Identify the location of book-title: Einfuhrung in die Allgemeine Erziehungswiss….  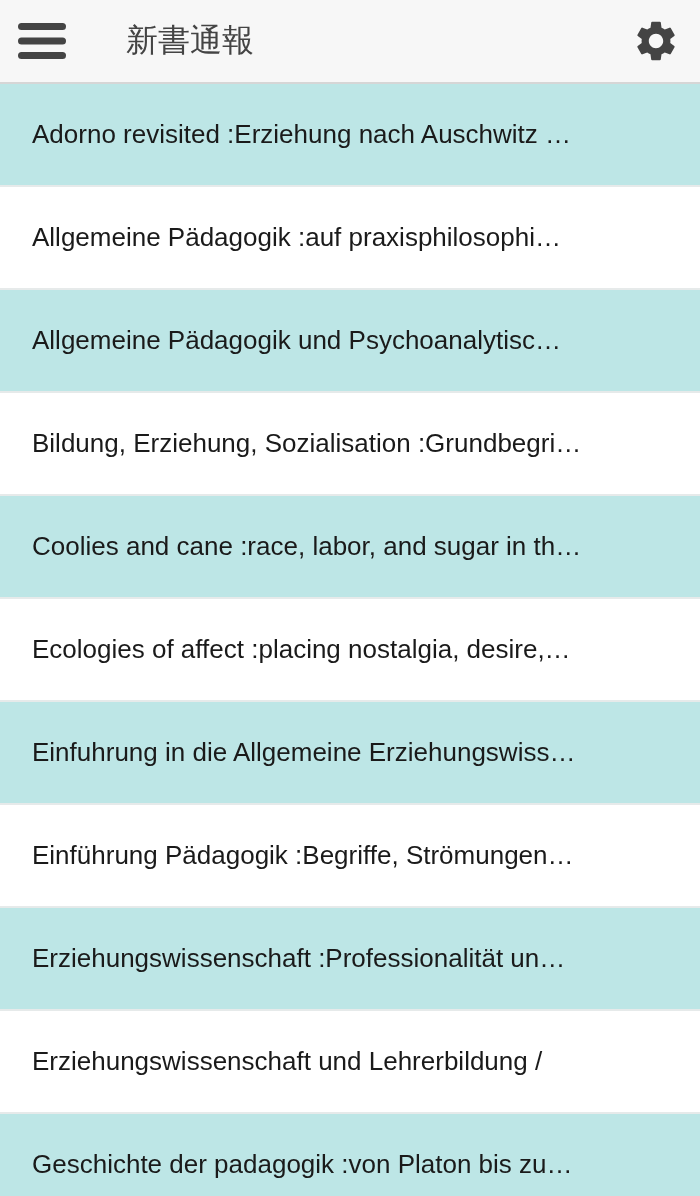
(304, 752).